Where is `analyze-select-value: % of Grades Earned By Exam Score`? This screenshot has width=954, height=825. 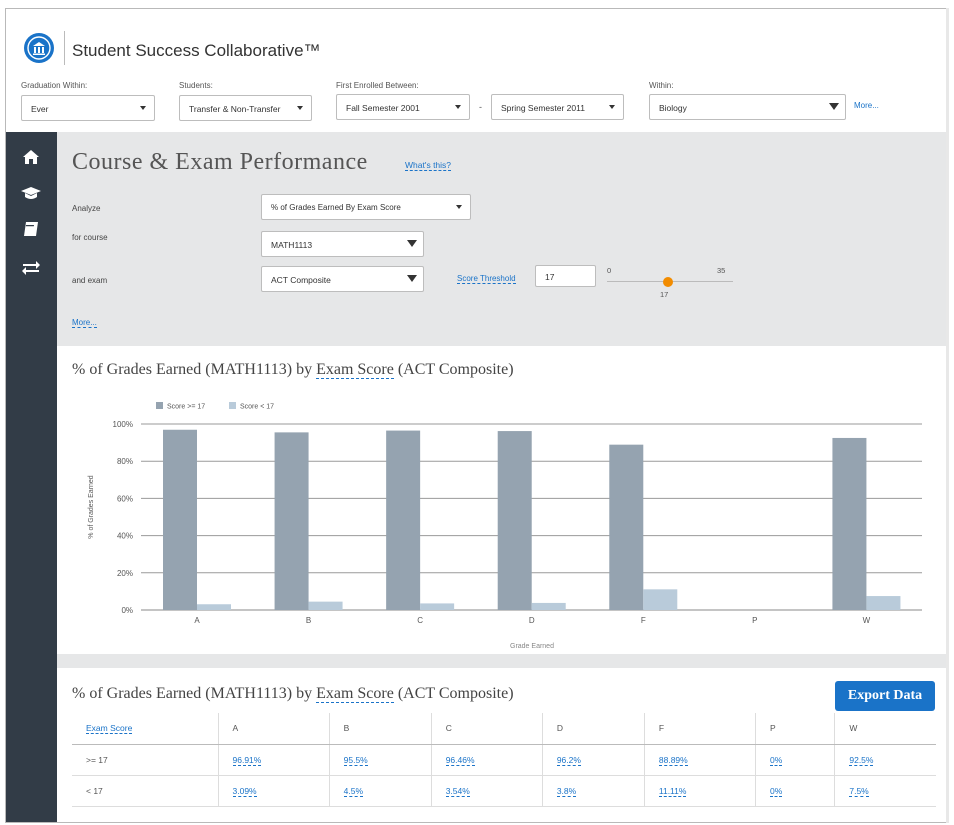
analyze-select-value: % of Grades Earned By Exam Score is located at coordinates (336, 207).